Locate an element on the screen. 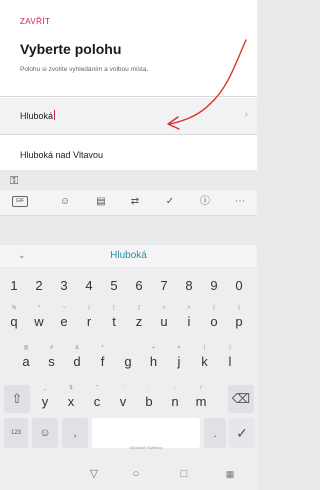  key-symbol-hint: | is located at coordinates (89, 308).